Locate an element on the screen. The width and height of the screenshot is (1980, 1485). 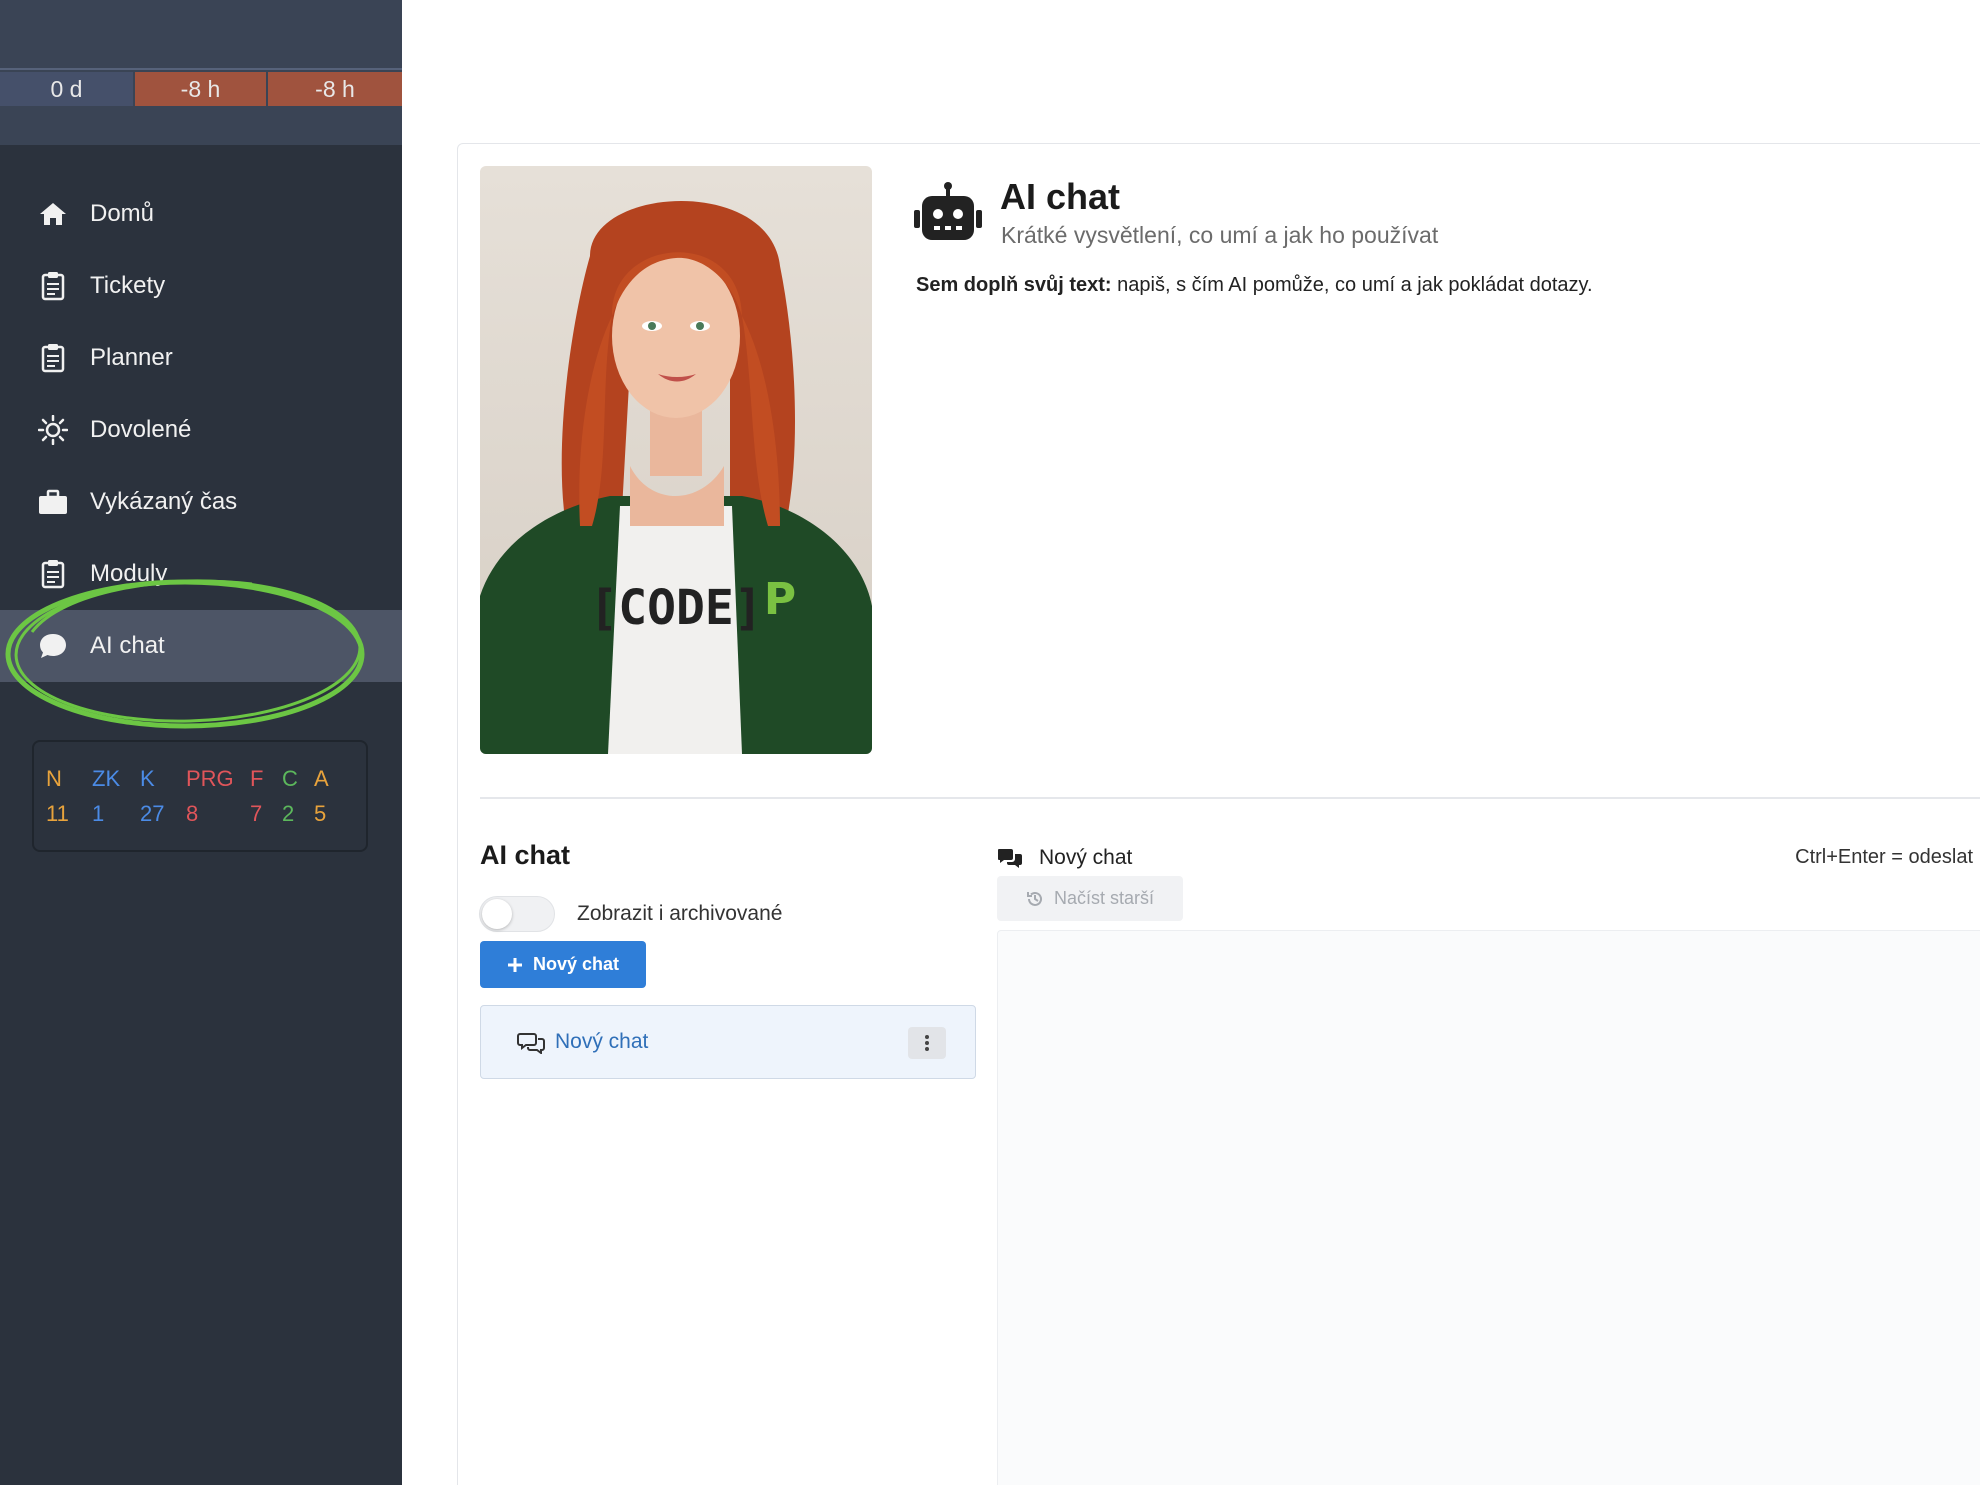
portrait-shirt-text: [CODE] is located at coordinates (675, 608).